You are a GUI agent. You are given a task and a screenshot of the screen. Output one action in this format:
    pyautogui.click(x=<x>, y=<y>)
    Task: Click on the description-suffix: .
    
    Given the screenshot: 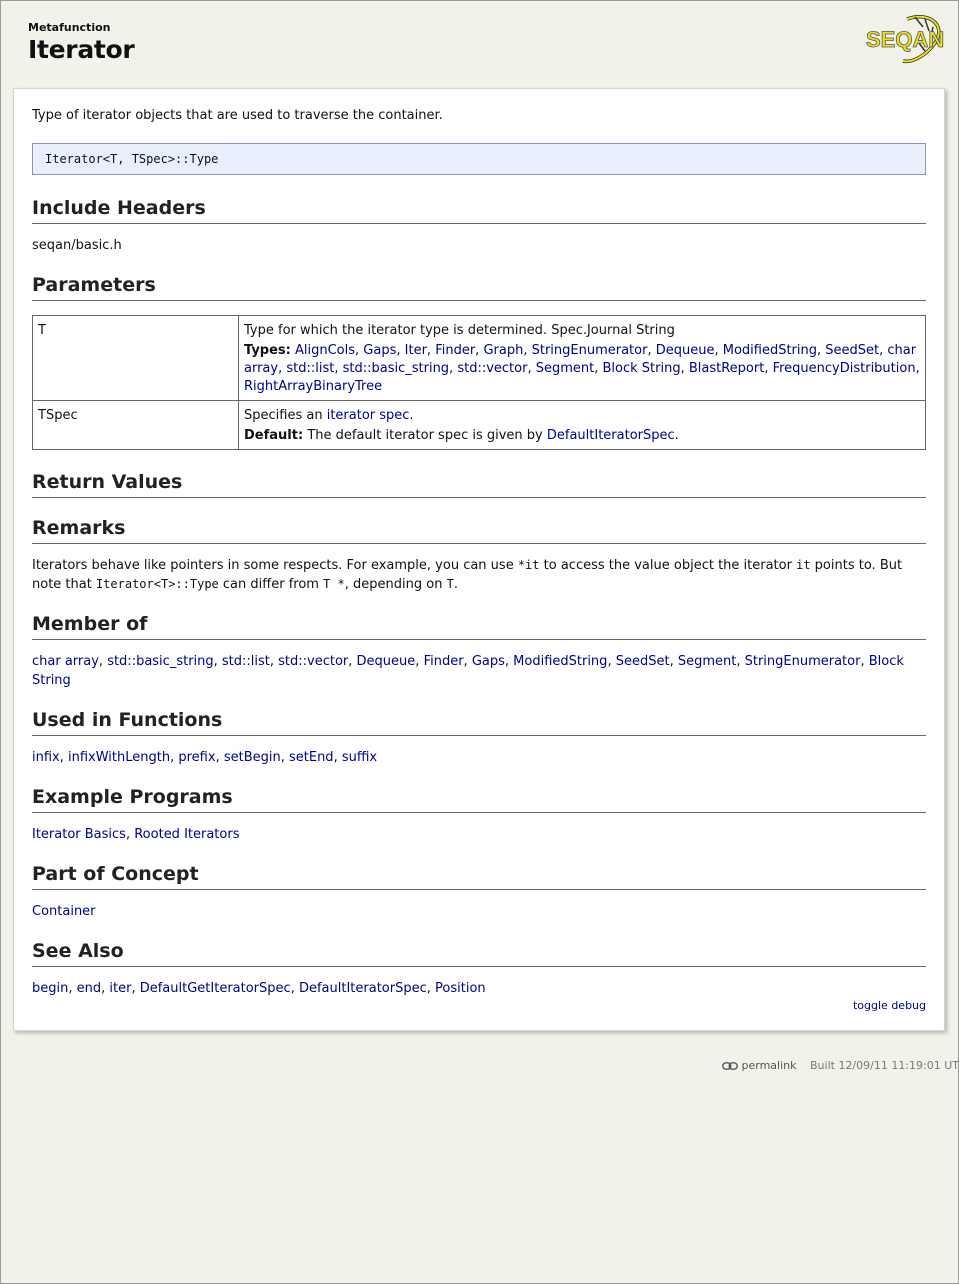 What is the action you would take?
    pyautogui.click(x=411, y=415)
    